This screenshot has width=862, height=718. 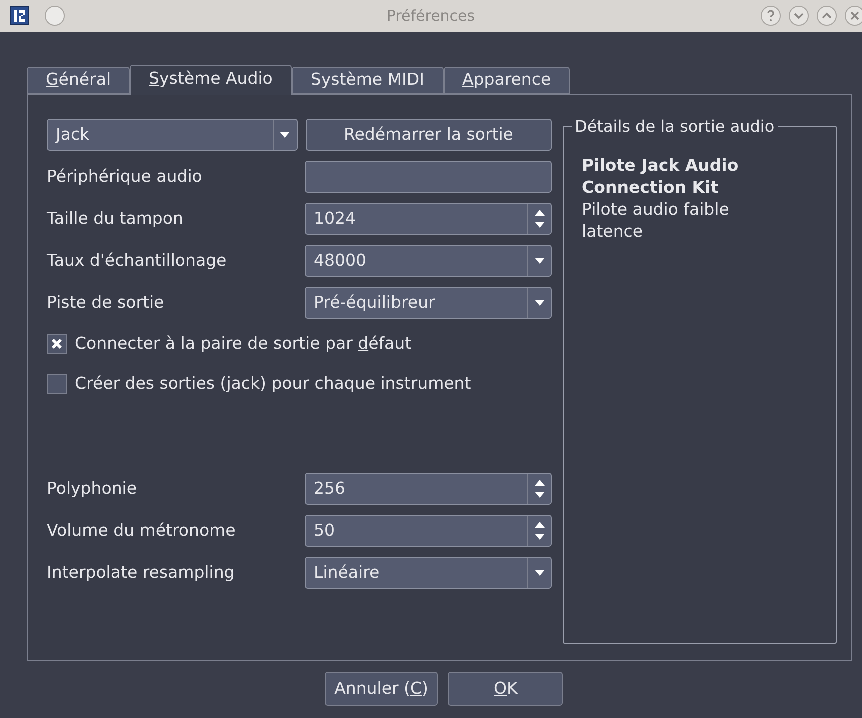 I want to click on checkbox-label: Connecter à la paire de sortie par défaut, so click(x=243, y=343).